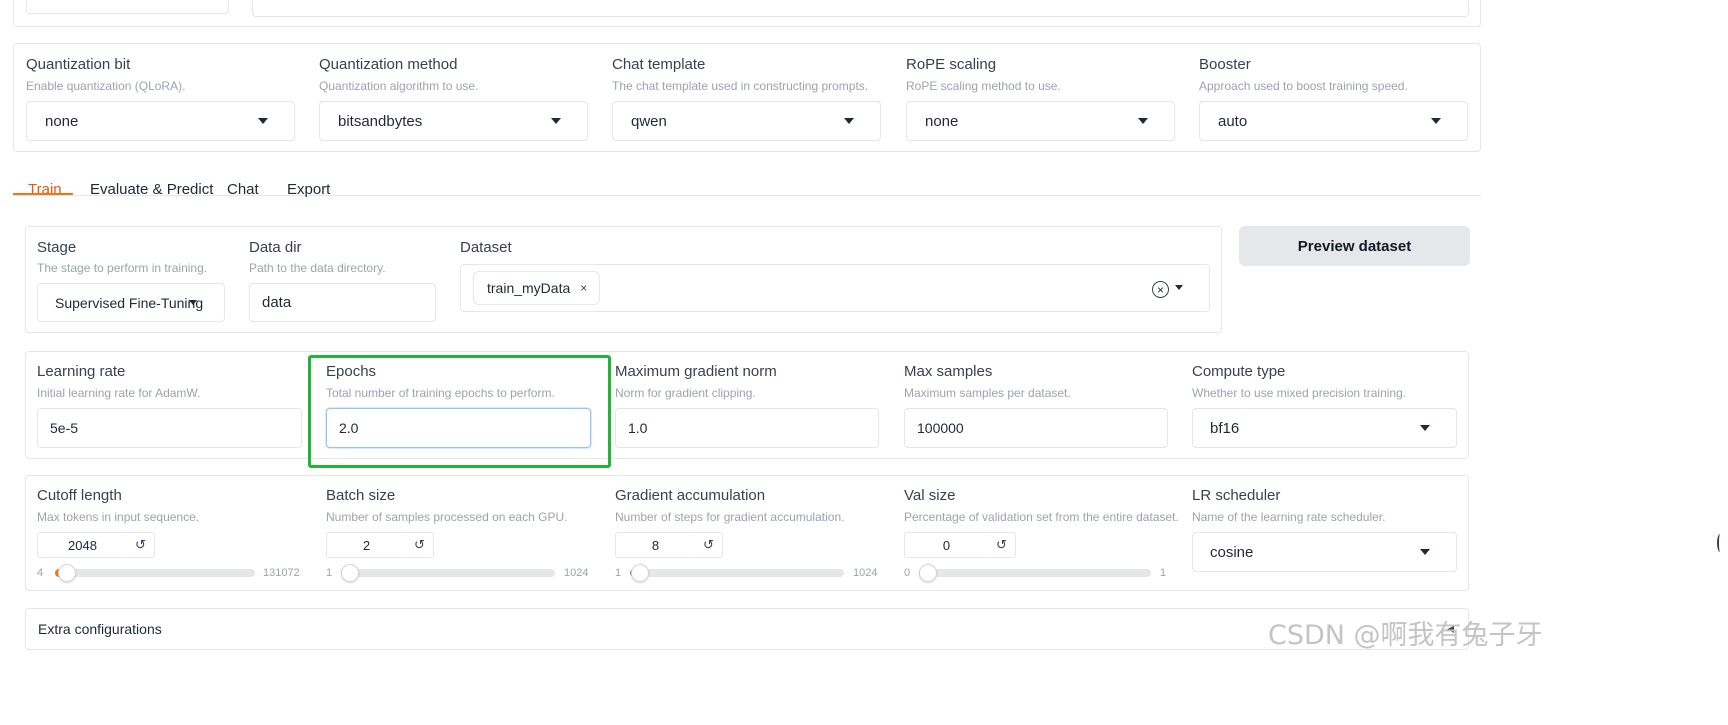 The height and width of the screenshot is (725, 1728). I want to click on batch-size-slider, so click(448, 573).